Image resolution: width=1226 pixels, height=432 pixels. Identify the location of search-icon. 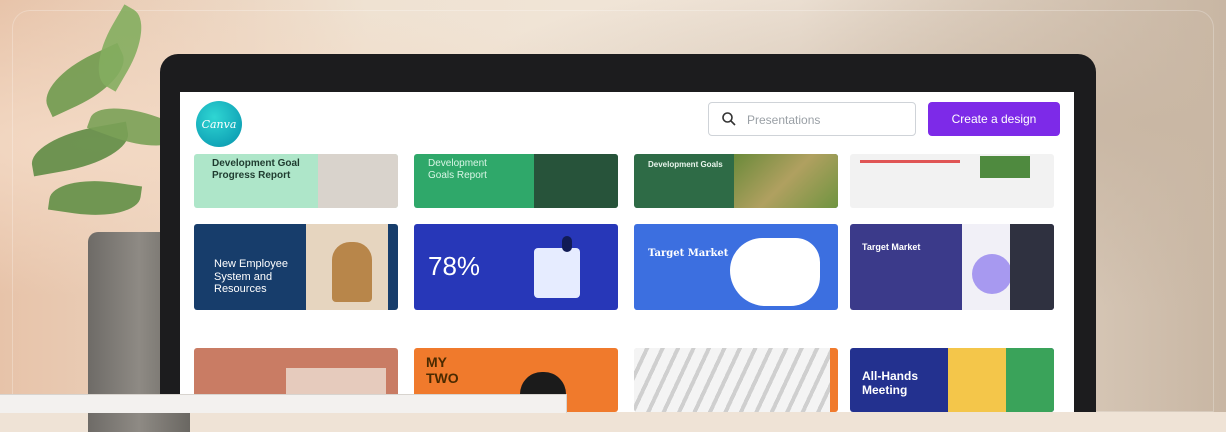
(729, 119).